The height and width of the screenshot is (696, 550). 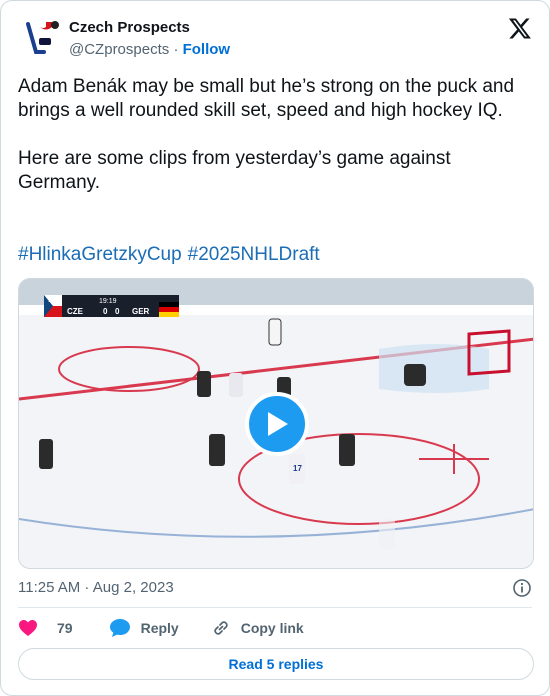 What do you see at coordinates (207, 49) in the screenshot?
I see `follow-link: Follow` at bounding box center [207, 49].